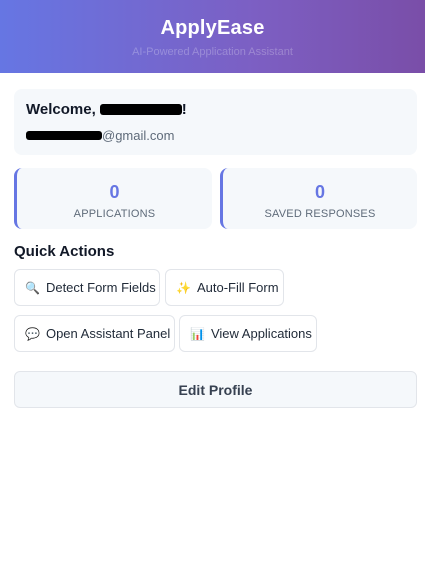 This screenshot has height=573, width=425. What do you see at coordinates (114, 214) in the screenshot?
I see `stat-label-applications: APPLICATIONS` at bounding box center [114, 214].